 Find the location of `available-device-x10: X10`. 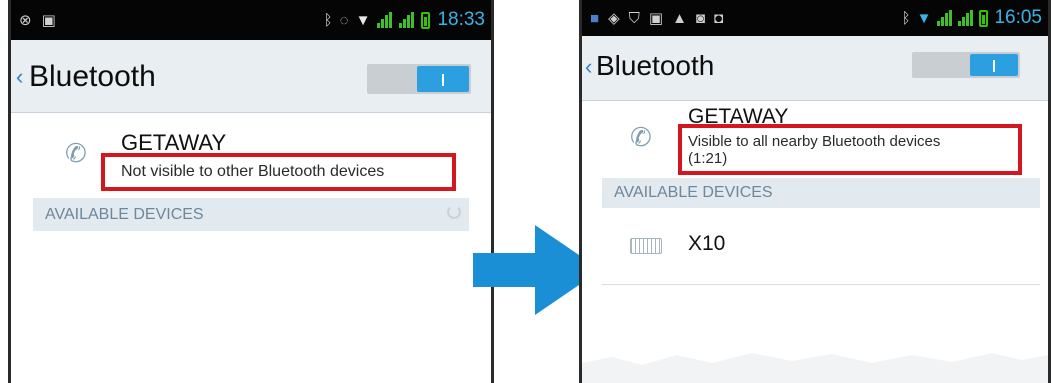

available-device-x10: X10 is located at coordinates (706, 244).